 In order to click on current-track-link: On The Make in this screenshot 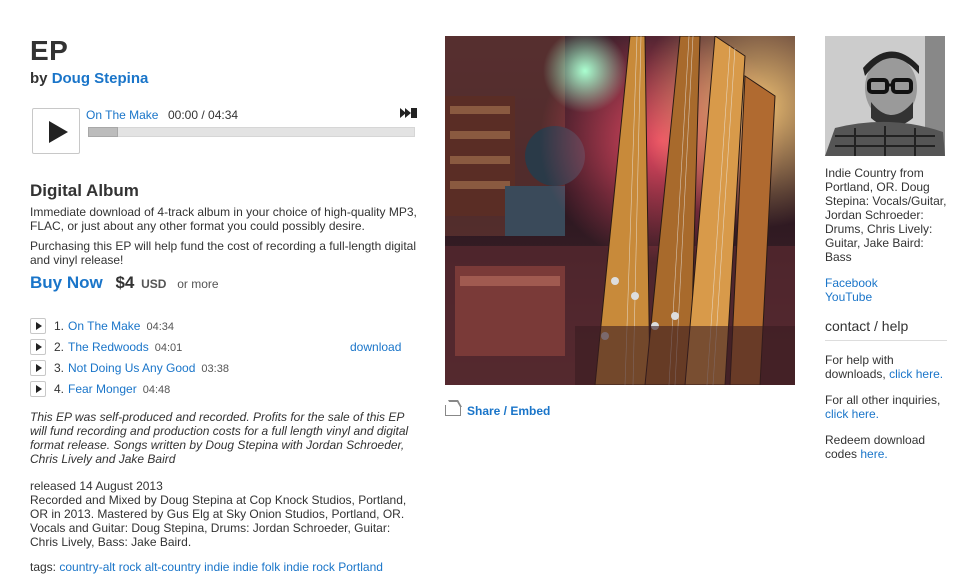, I will do `click(122, 115)`.